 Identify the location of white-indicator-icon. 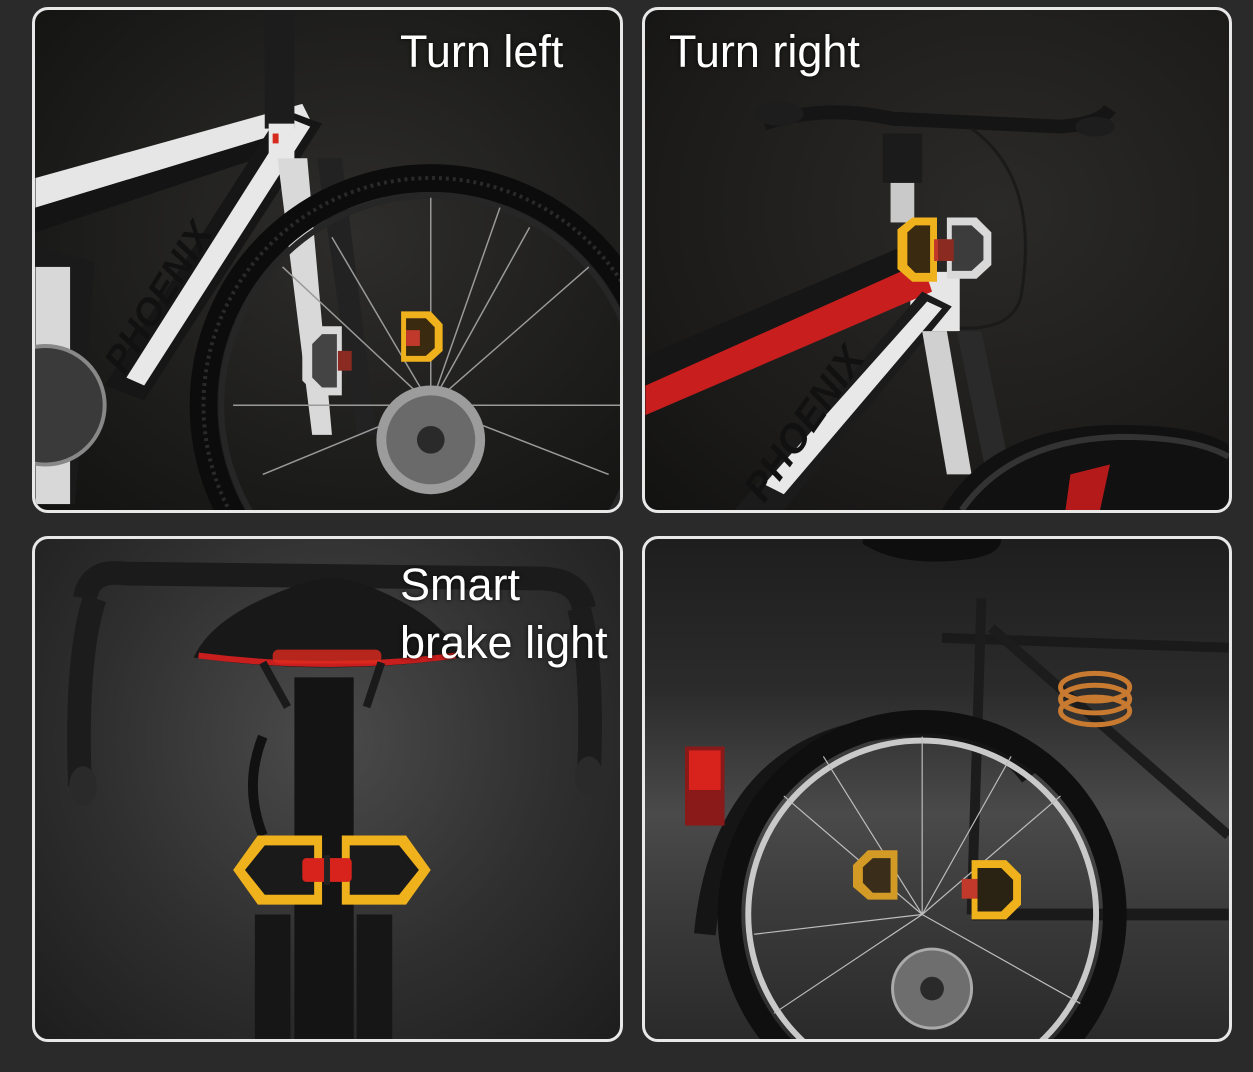
(964, 248).